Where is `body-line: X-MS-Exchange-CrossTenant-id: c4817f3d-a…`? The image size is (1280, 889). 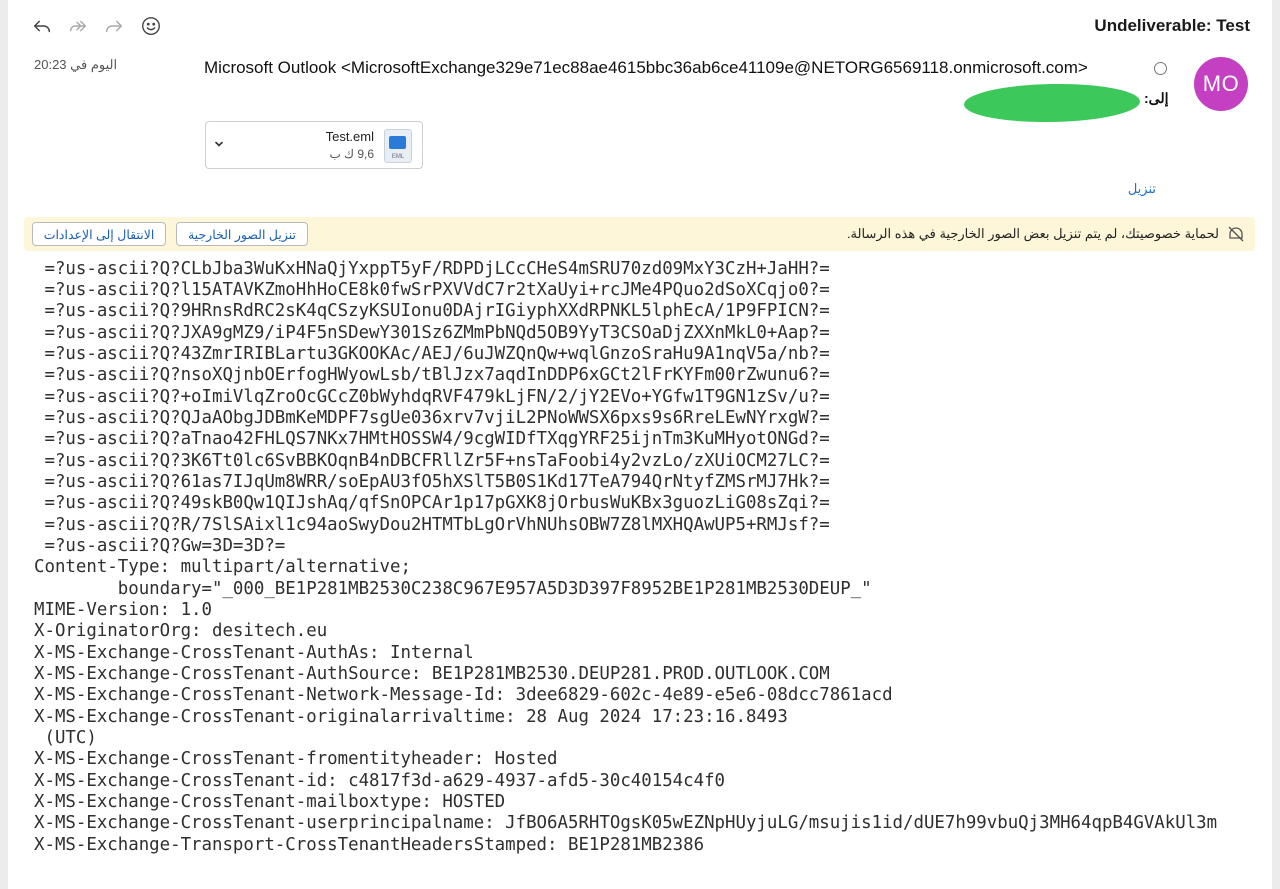
body-line: X-MS-Exchange-CrossTenant-id: c4817f3d-a… is located at coordinates (380, 781).